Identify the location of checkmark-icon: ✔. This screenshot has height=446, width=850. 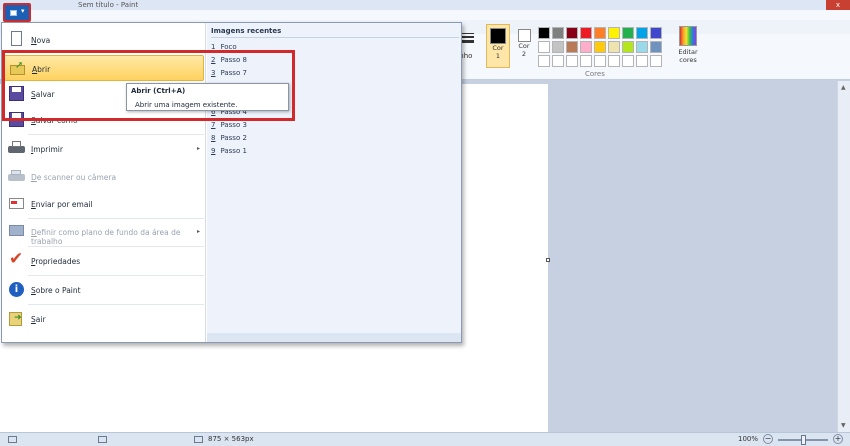
(16, 259).